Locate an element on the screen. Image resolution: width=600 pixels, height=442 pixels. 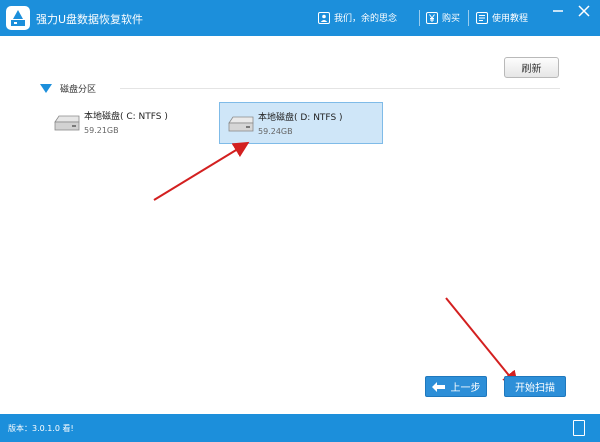
back-arrow-icon is located at coordinates (438, 386).